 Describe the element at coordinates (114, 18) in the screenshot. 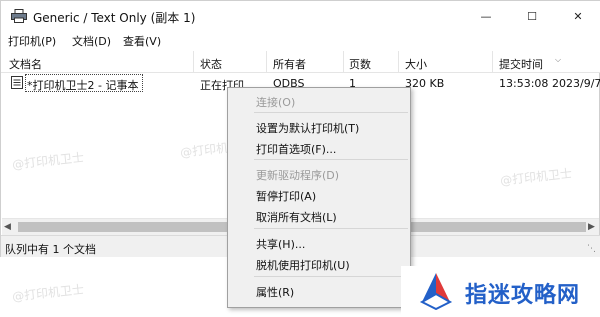

I see `window-title: Generic / Text Only (副本 1)` at that location.